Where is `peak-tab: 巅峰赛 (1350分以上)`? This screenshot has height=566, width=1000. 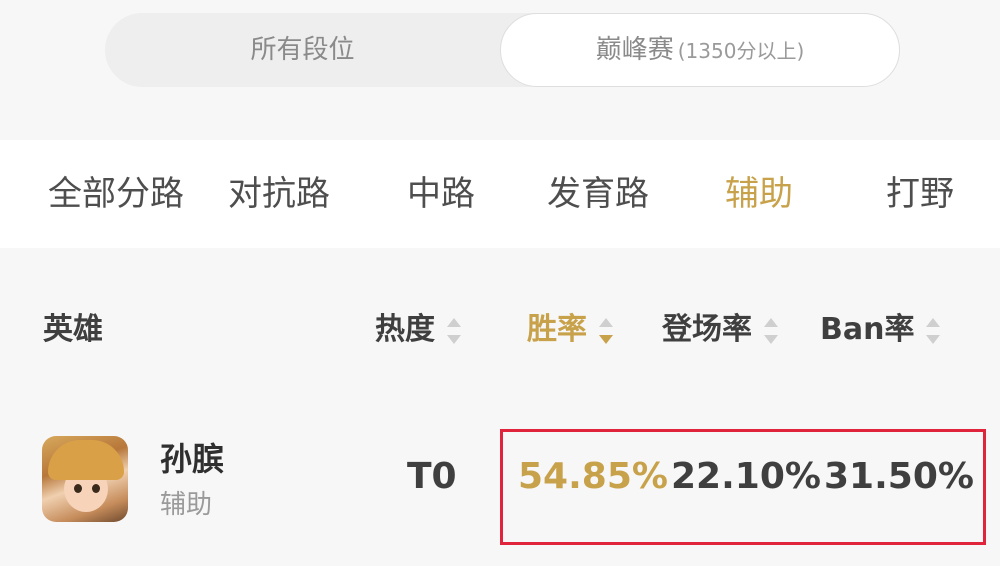
peak-tab: 巅峰赛 (1350分以上) is located at coordinates (700, 50).